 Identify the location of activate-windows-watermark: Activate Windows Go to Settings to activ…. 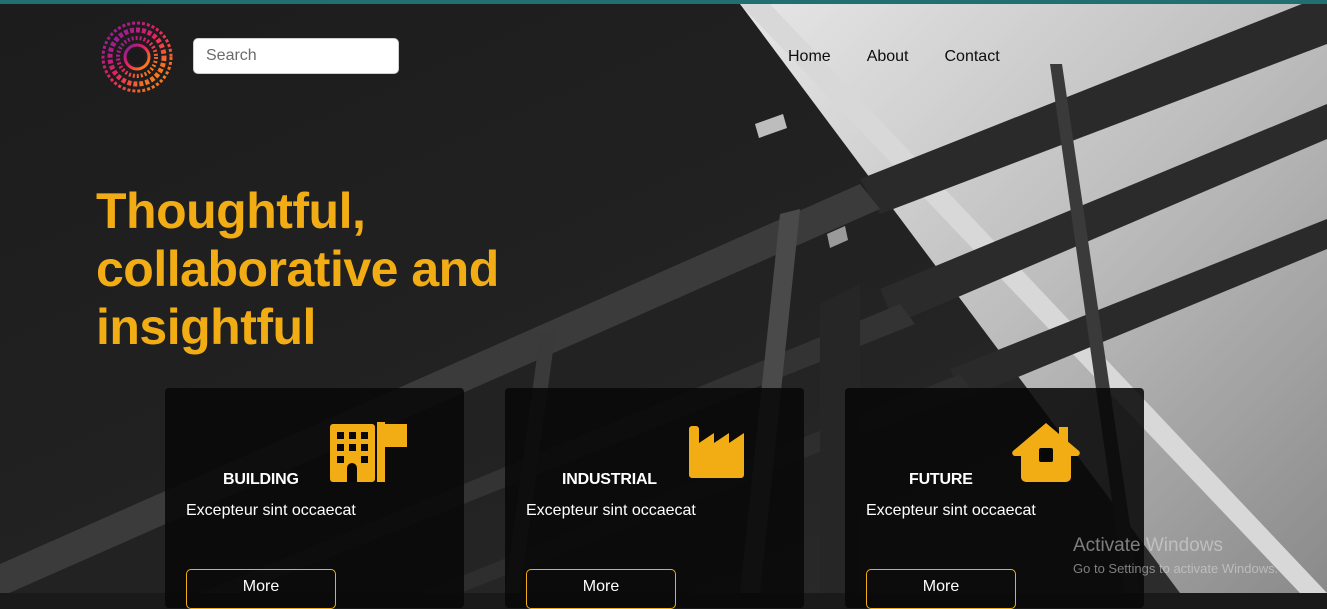
(1175, 555).